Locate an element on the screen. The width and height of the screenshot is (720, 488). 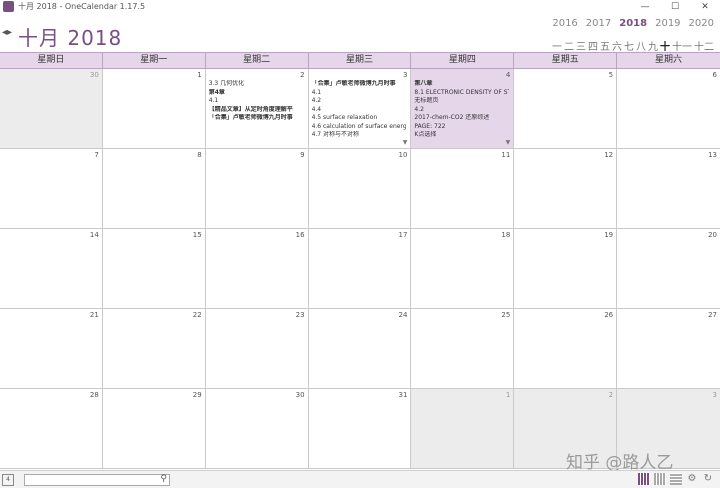
month-item: 二 is located at coordinates (569, 45).